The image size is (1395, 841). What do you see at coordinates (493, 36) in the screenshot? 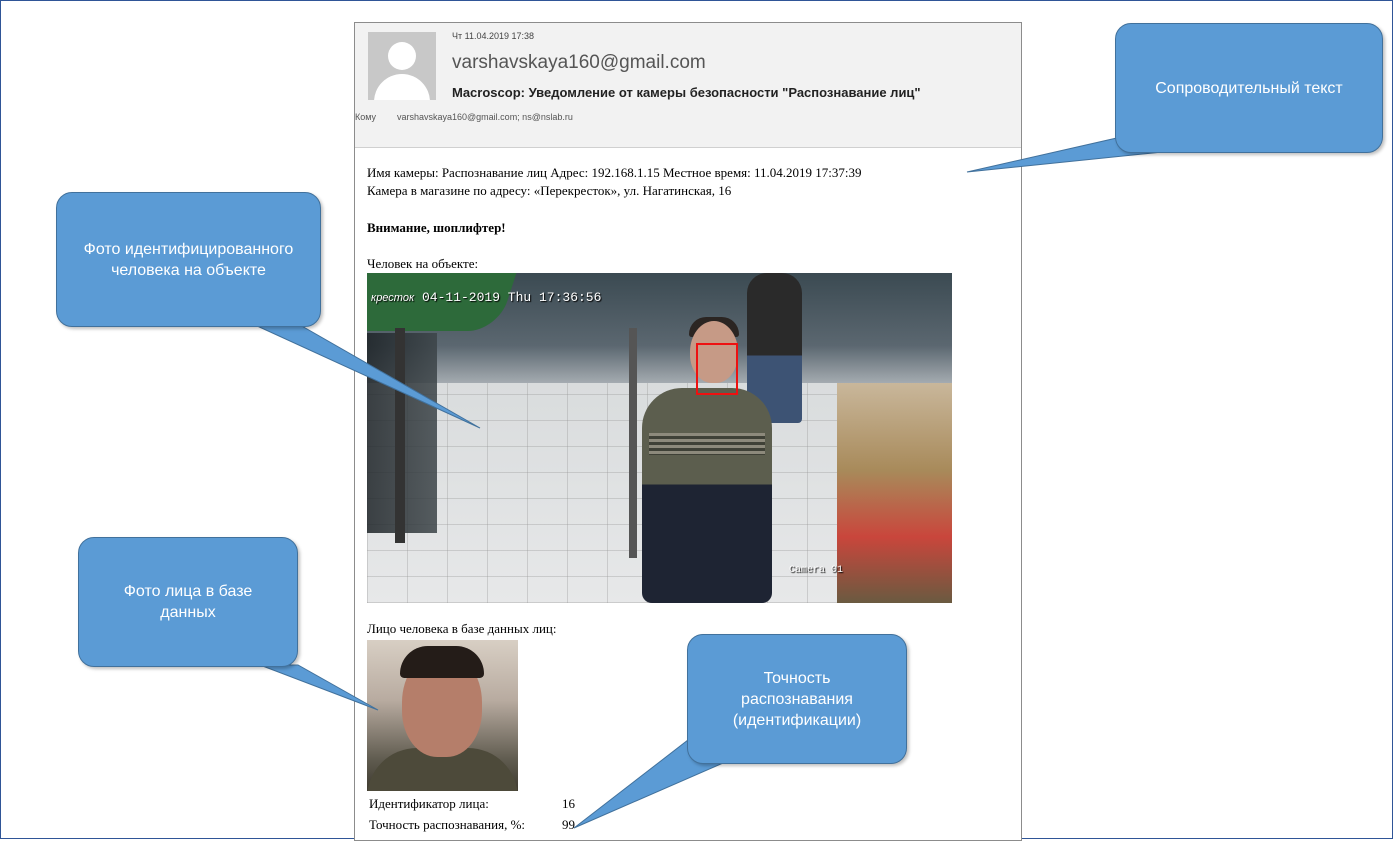
I see `email-date: Чт 11.04.2019 17:38` at bounding box center [493, 36].